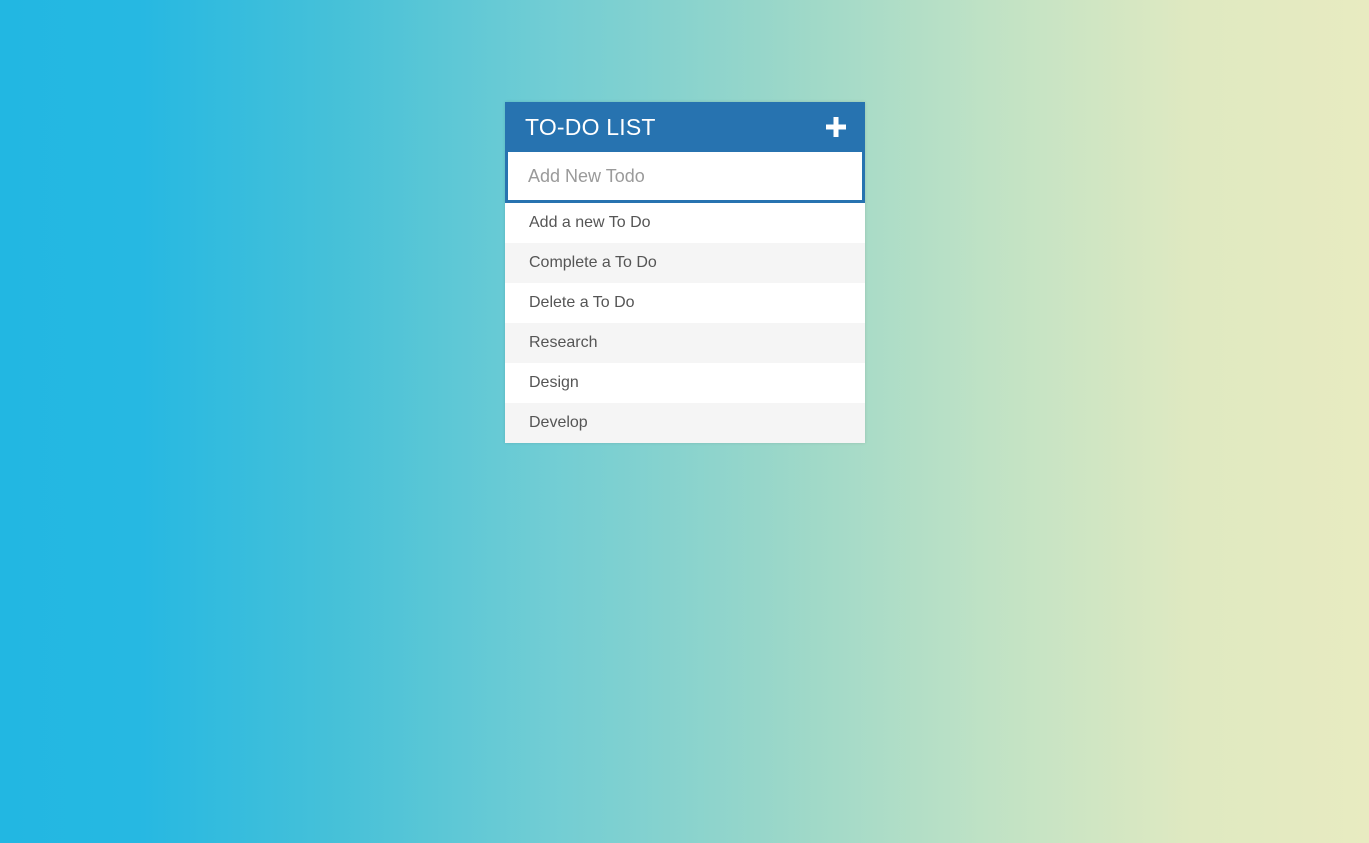 The image size is (1369, 843). Describe the element at coordinates (836, 127) in the screenshot. I see `plus-icon` at that location.